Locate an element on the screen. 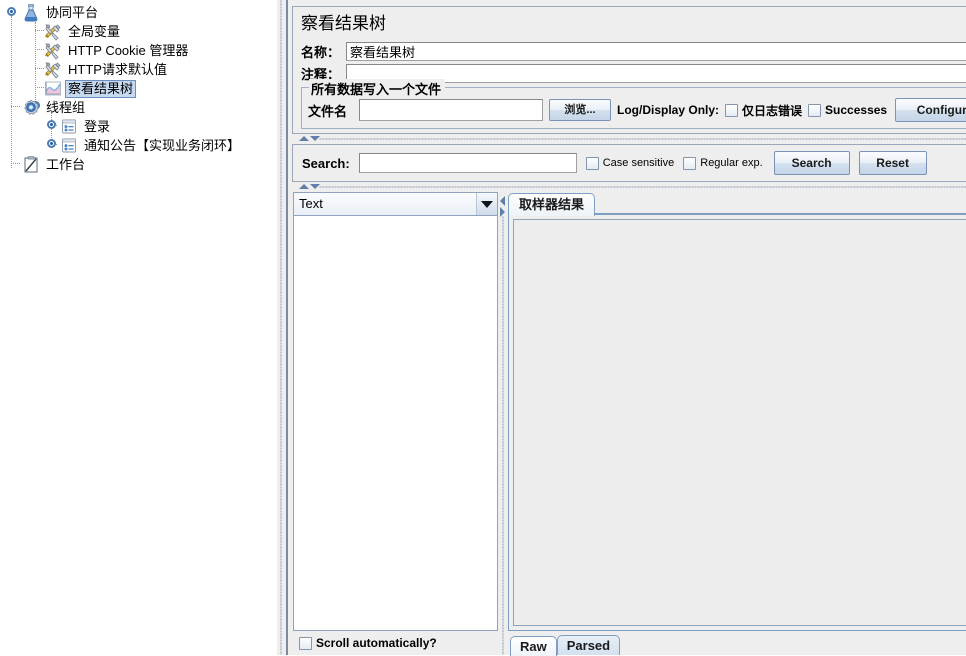 The image size is (966, 656). tree-item-label: 通知公告【实现业务闭环】 is located at coordinates (162, 145).